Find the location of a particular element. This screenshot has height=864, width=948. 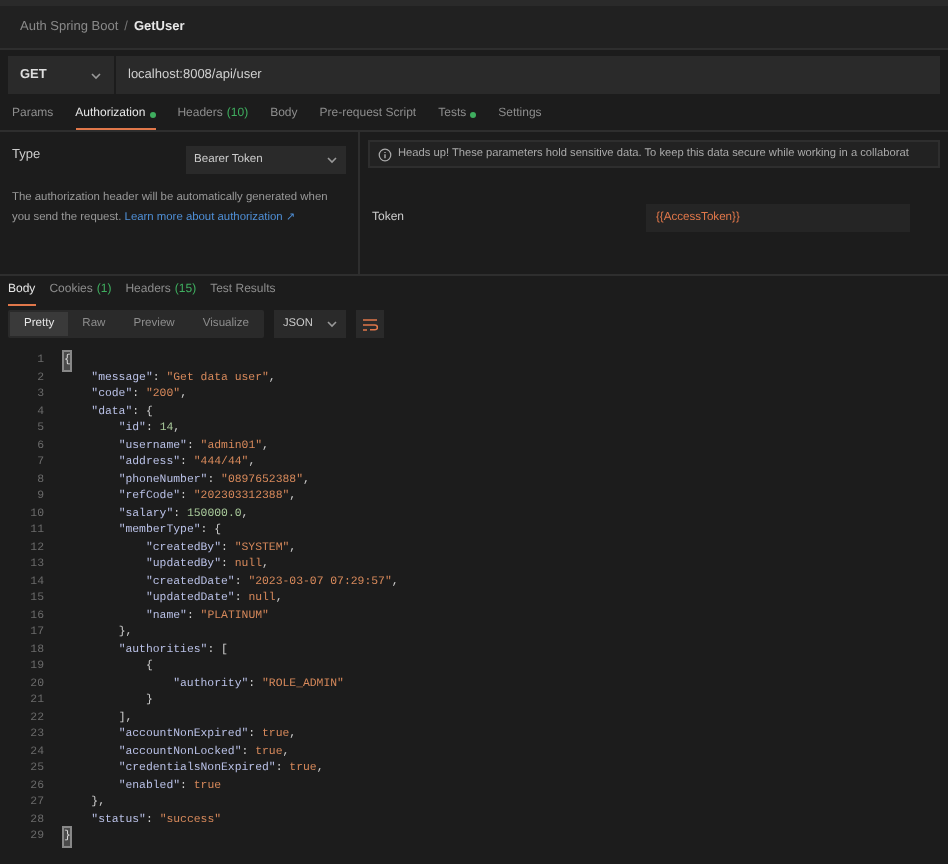

wrap-lines-button is located at coordinates (370, 324).